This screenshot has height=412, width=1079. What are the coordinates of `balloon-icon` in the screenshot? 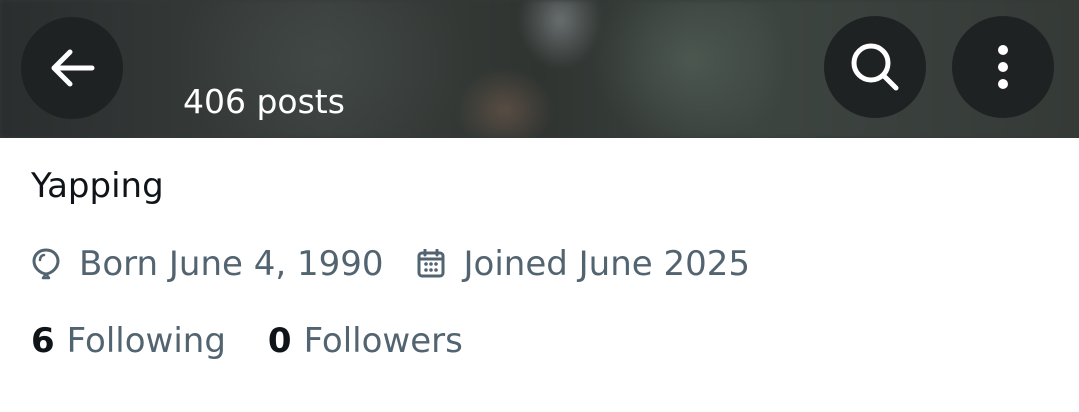 It's located at (46, 264).